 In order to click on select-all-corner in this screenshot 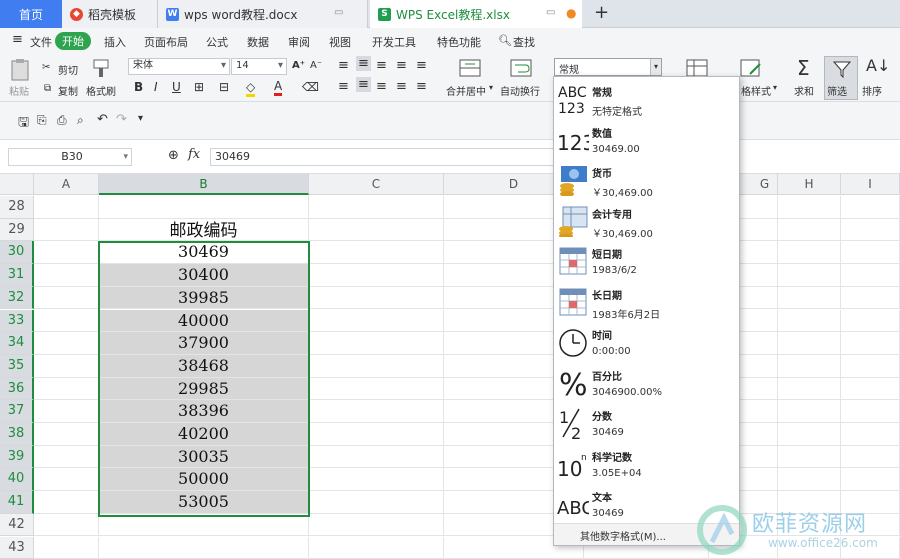, I will do `click(17, 184)`.